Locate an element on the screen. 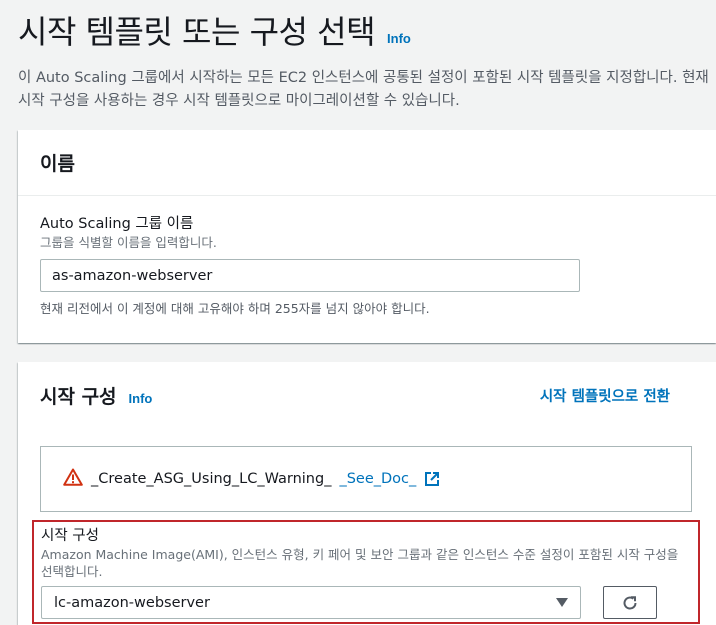 The height and width of the screenshot is (625, 716). launch-config-select: lc-amazon-webserver is located at coordinates (311, 602).